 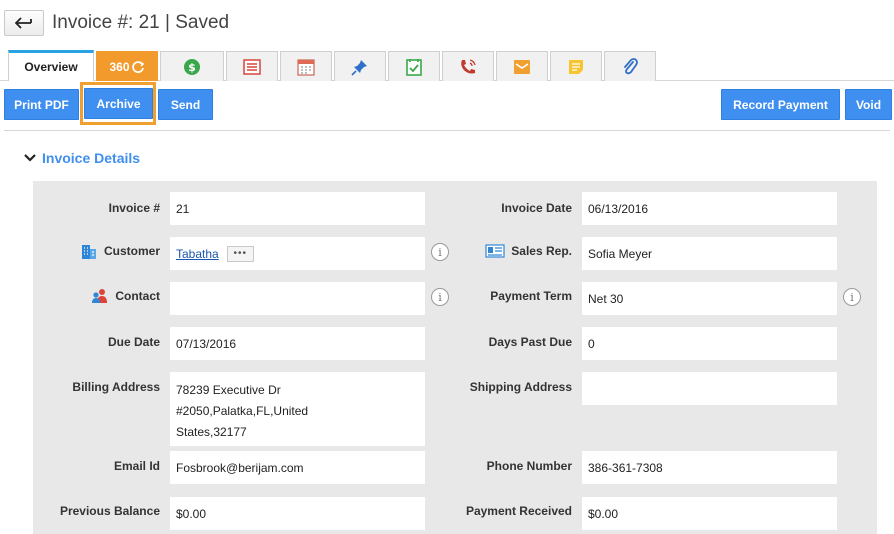 What do you see at coordinates (131, 251) in the screenshot?
I see `customer-label-text: Customer` at bounding box center [131, 251].